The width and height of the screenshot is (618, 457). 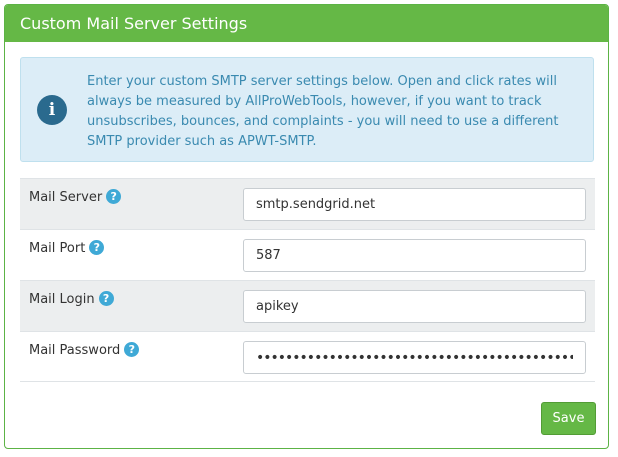 What do you see at coordinates (414, 255) in the screenshot?
I see `mail-port-input` at bounding box center [414, 255].